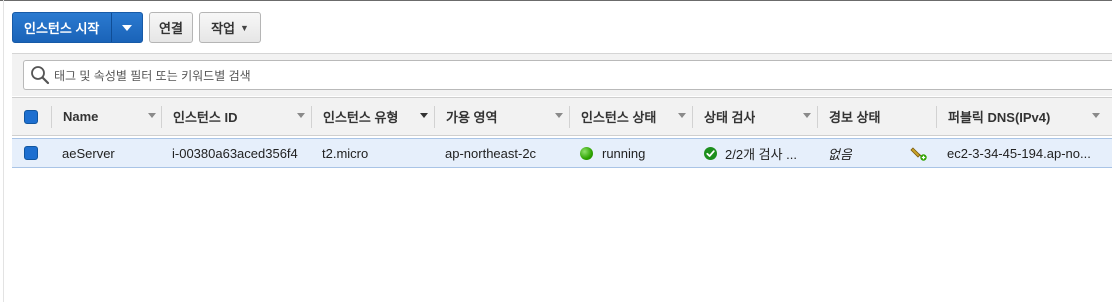 This screenshot has height=302, width=1112. I want to click on launch-dropdown-button, so click(127, 27).